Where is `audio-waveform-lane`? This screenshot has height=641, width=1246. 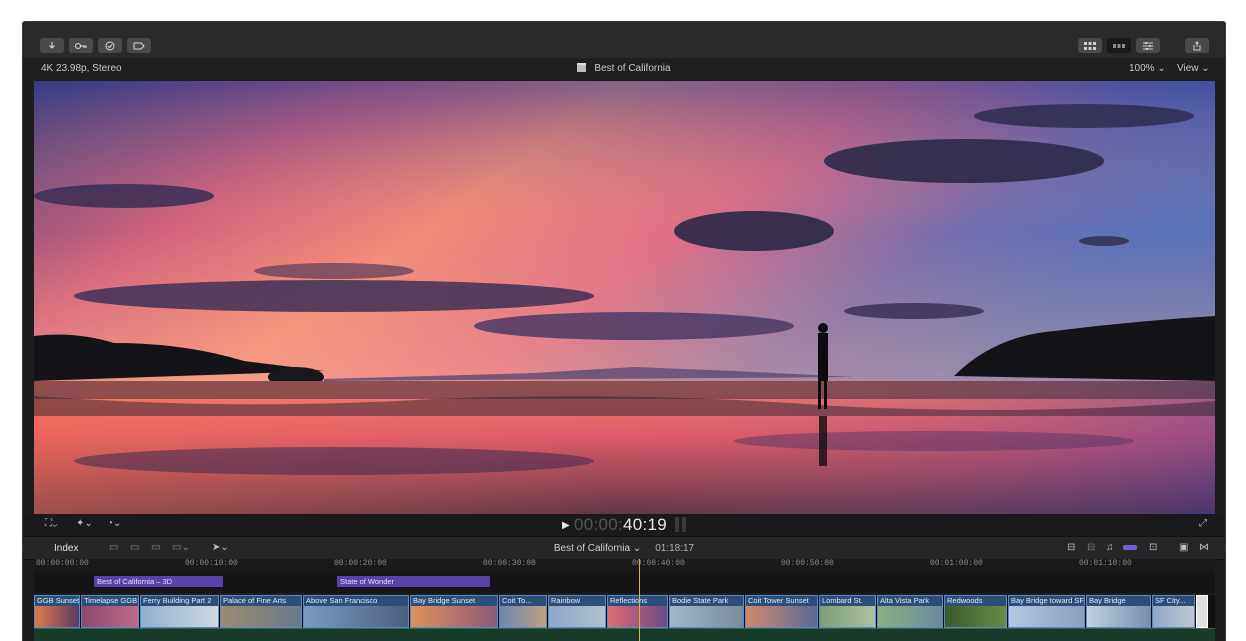
audio-waveform-lane is located at coordinates (624, 634).